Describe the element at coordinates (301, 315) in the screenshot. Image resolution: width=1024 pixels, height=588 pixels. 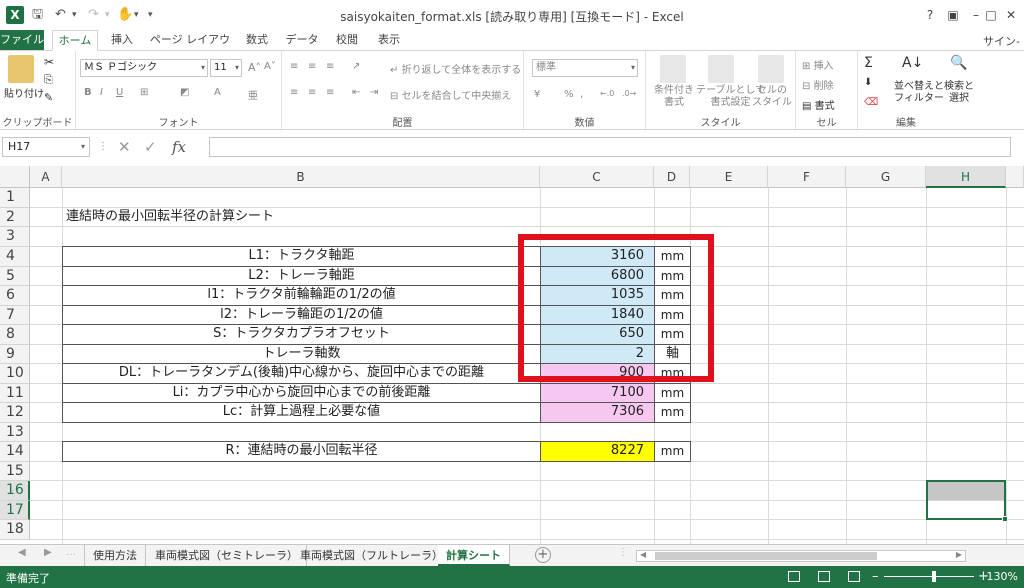
I see `param-label-l2-small: l2：トレーラ輪距の1/2の値` at that location.